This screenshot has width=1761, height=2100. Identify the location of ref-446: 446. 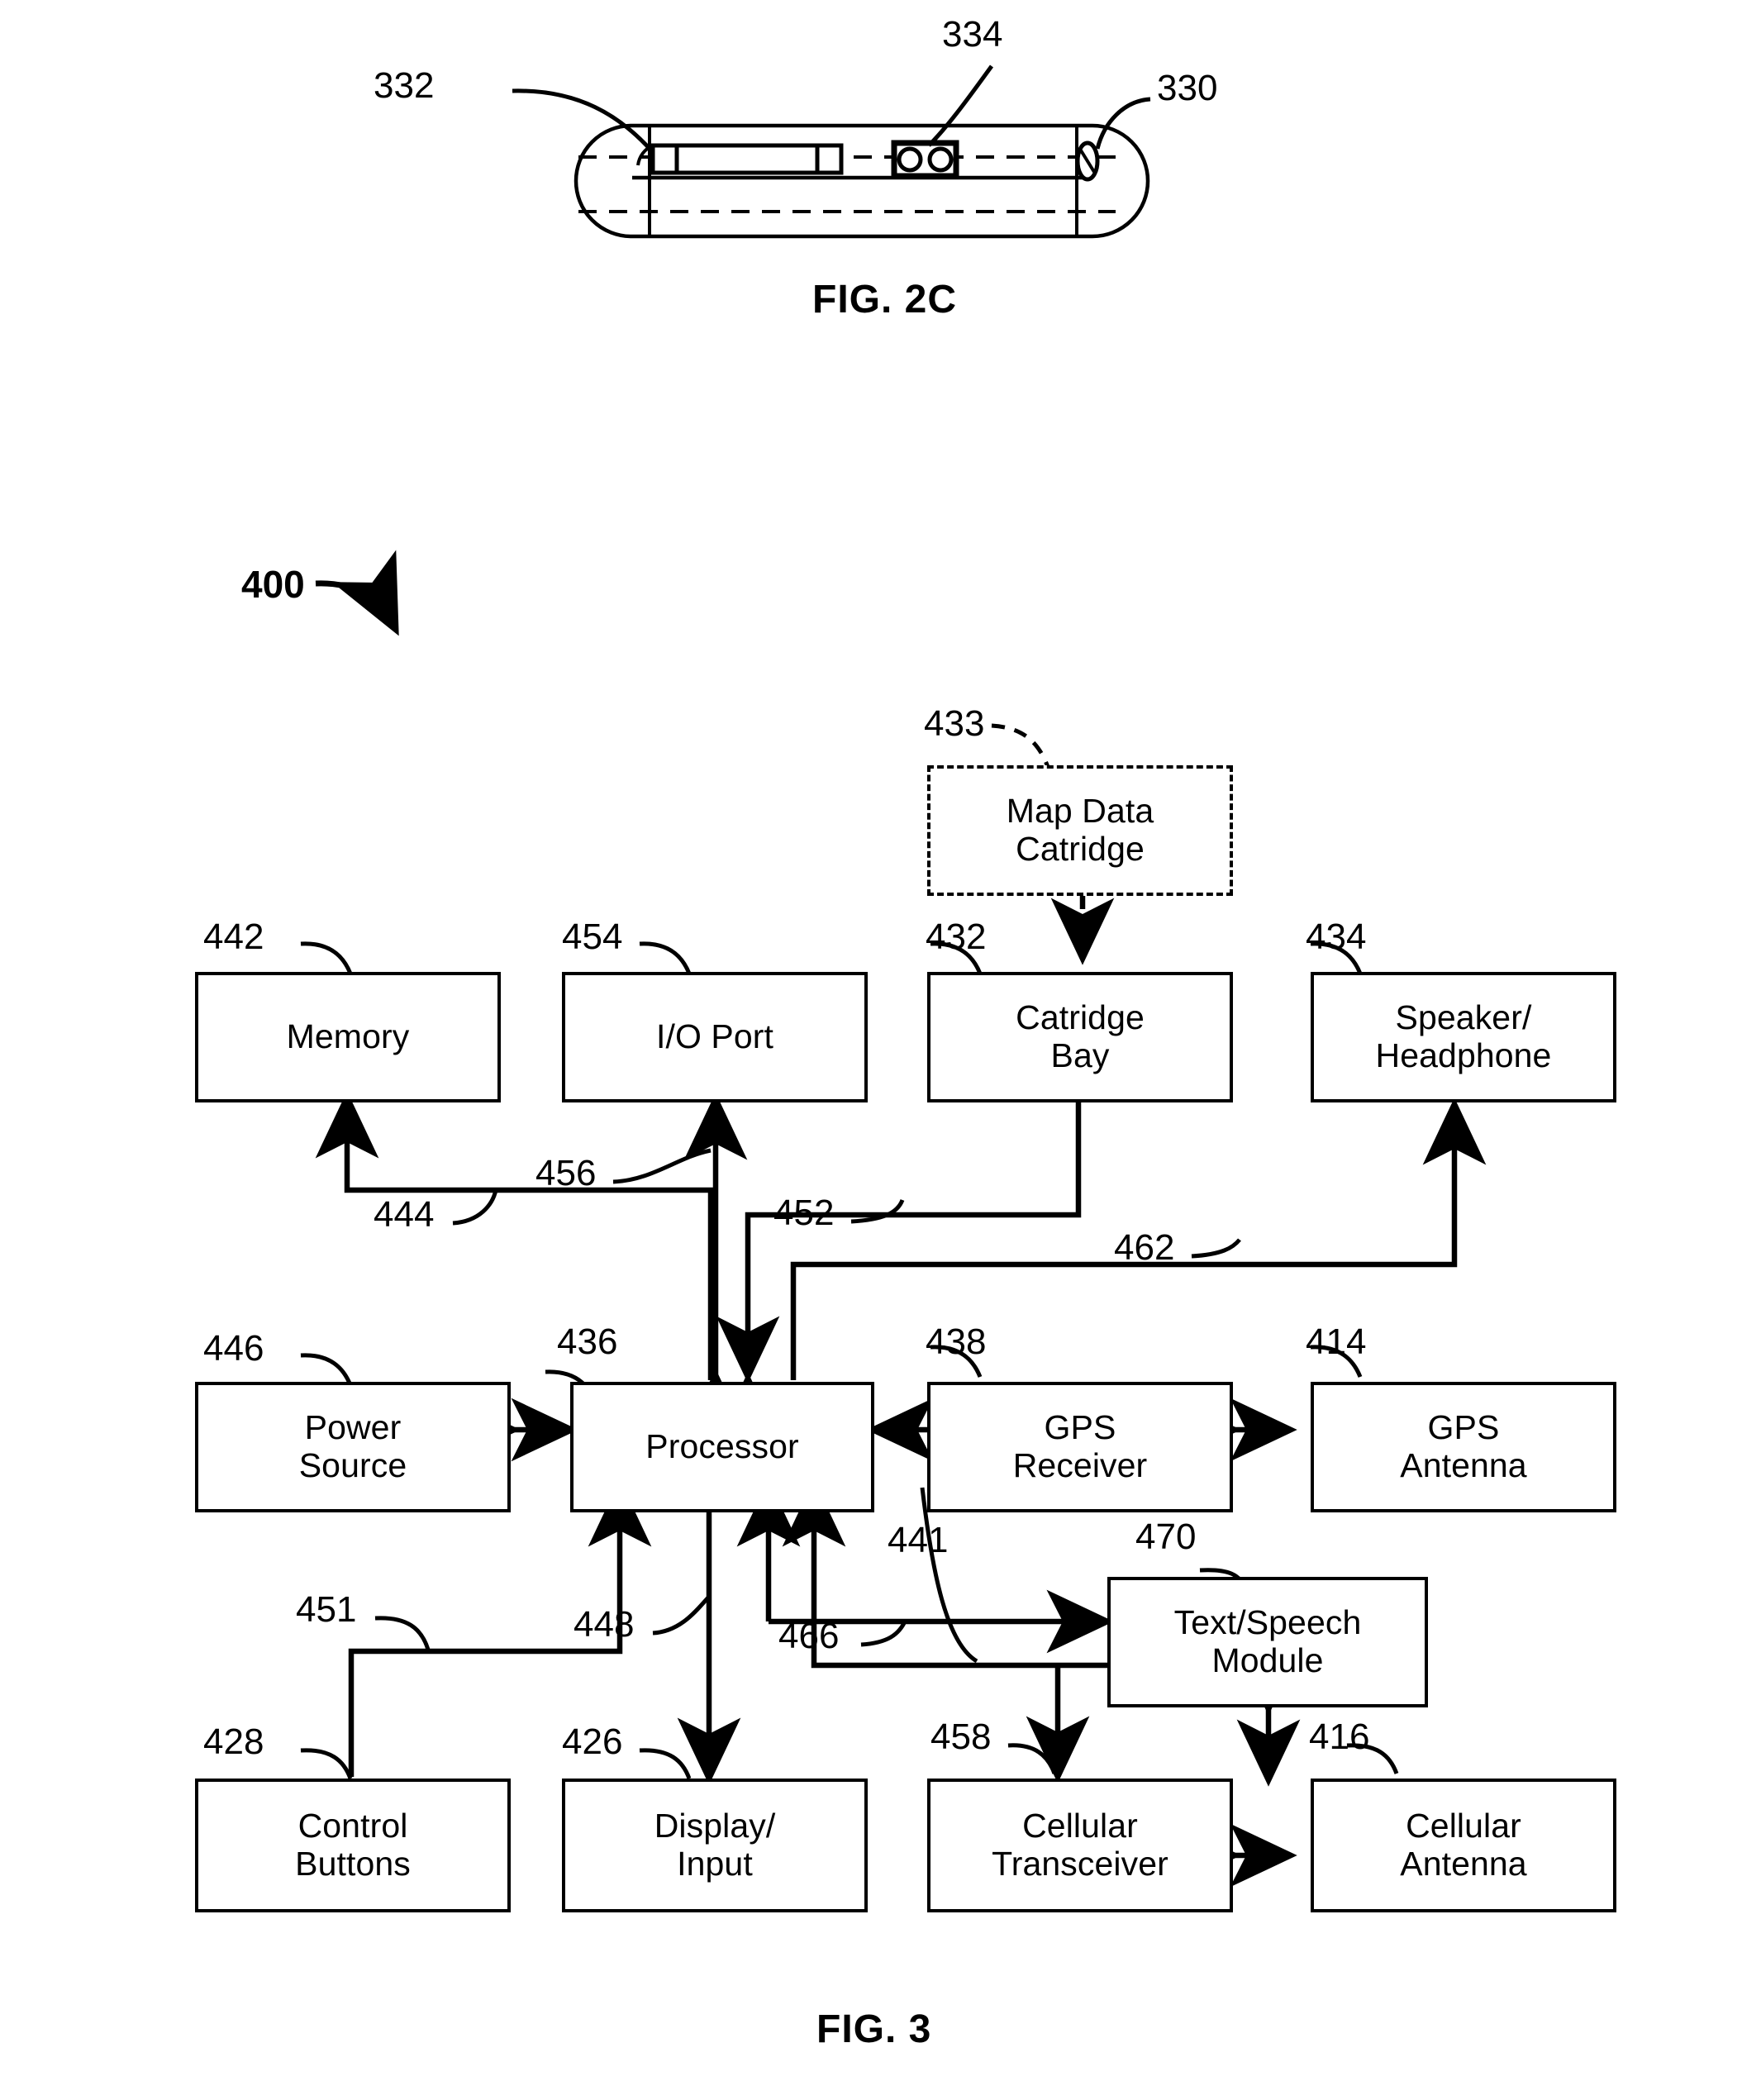
(234, 1348).